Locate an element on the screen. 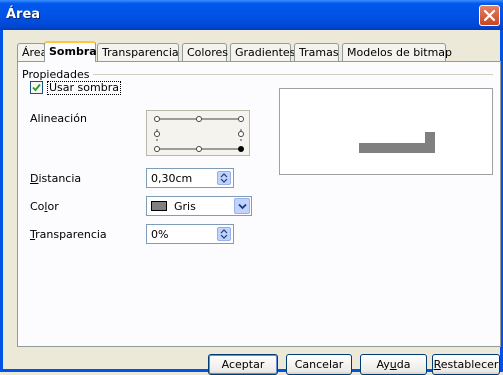 The image size is (503, 375). distance-spin-button is located at coordinates (224, 178).